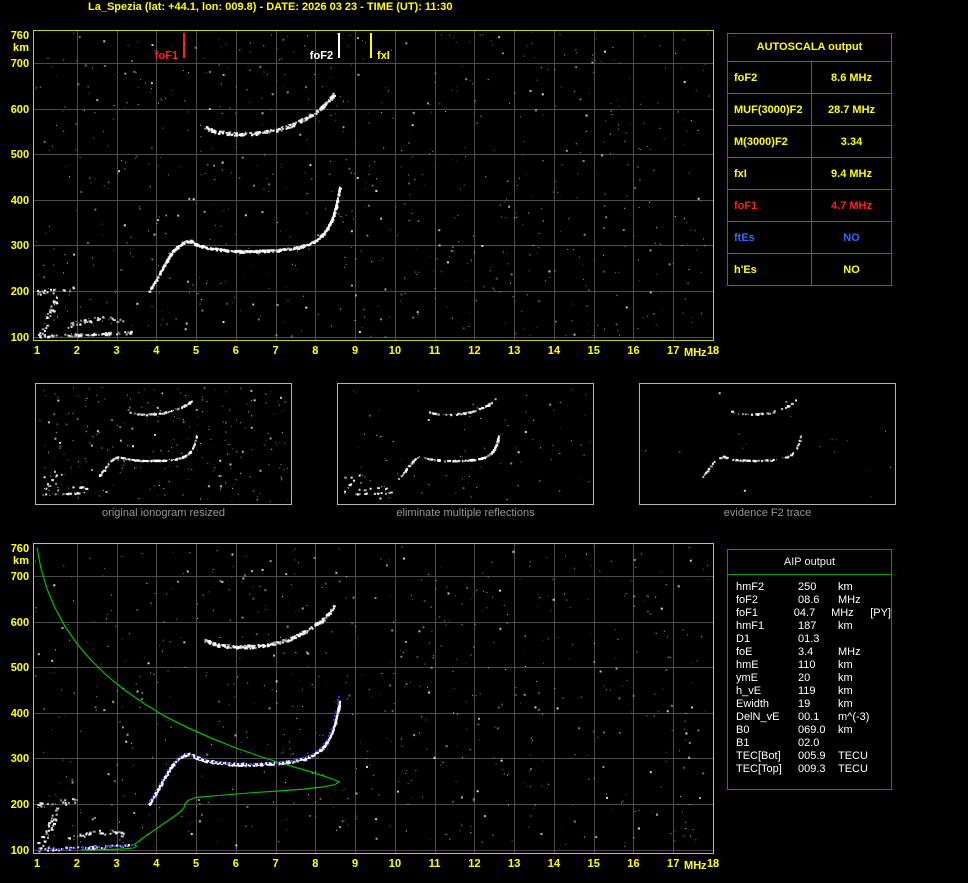 Image resolution: width=968 pixels, height=883 pixels. What do you see at coordinates (163, 444) in the screenshot?
I see `thumbnail-original-ionogram` at bounding box center [163, 444].